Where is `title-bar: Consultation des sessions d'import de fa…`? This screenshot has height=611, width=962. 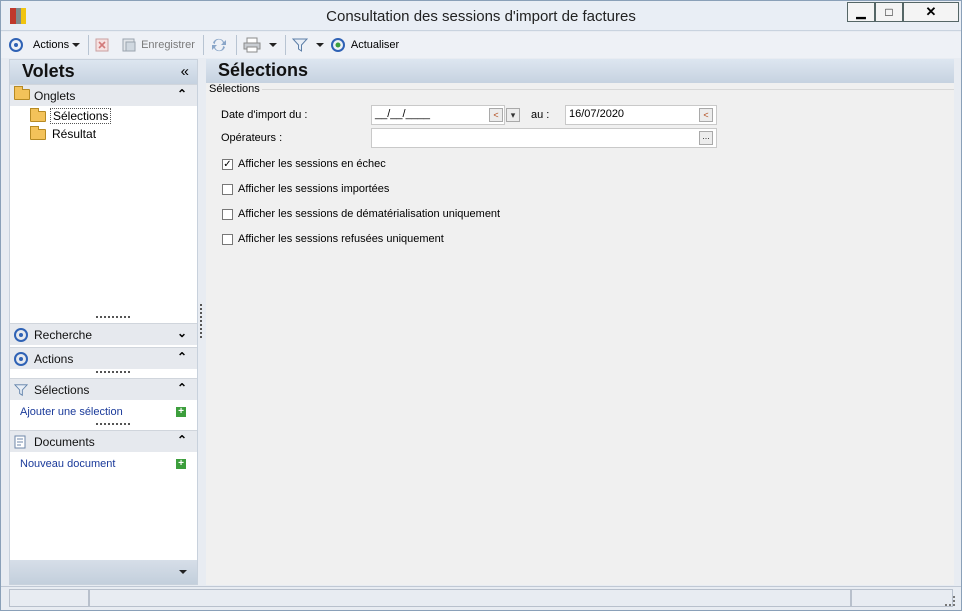
title-bar: Consultation des sessions d'import de fa… is located at coordinates (481, 16).